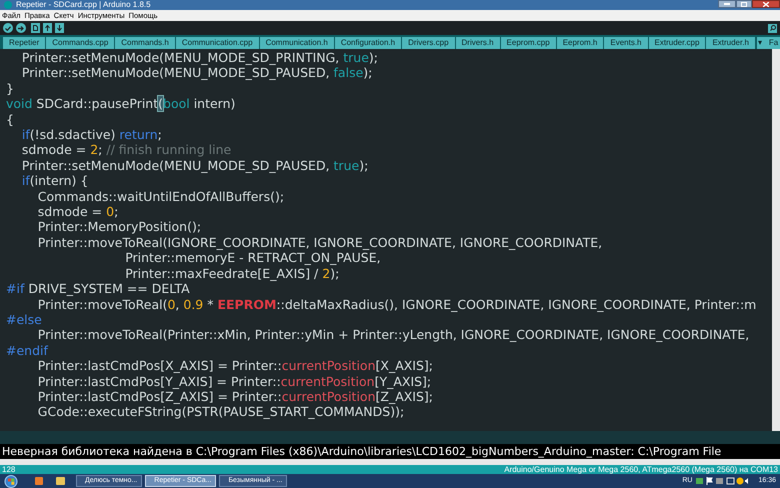 The image size is (780, 488). I want to click on code-line: Printer::moveToReal(IGNORE_COORDINATE, IGNORE_COORDINATE, IGNORE_COORDINATE,, so click(319, 242).